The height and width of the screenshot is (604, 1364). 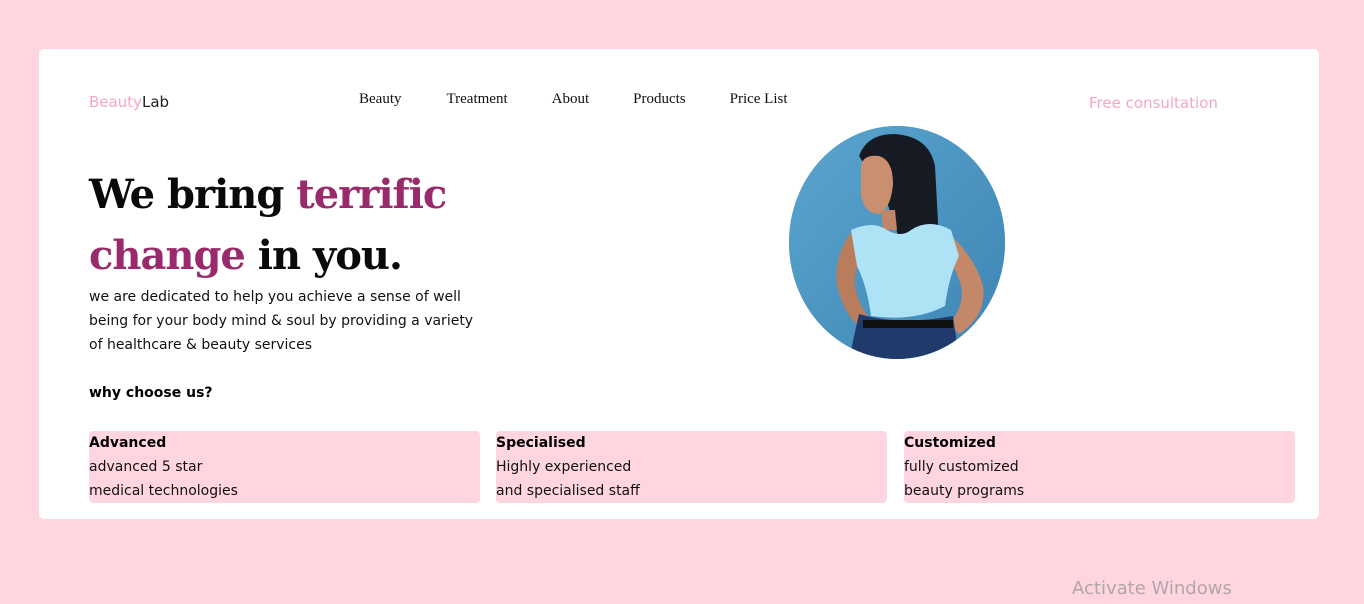 What do you see at coordinates (193, 194) in the screenshot?
I see `headline-plain-1: We bring` at bounding box center [193, 194].